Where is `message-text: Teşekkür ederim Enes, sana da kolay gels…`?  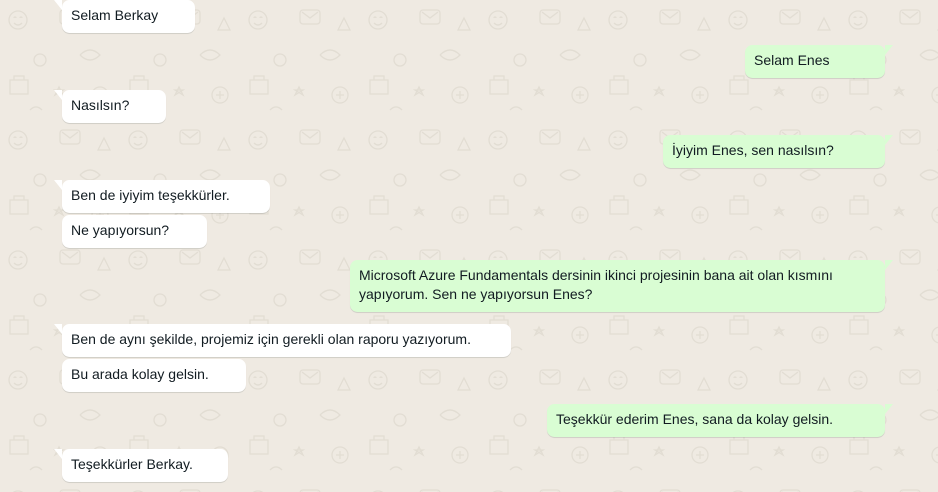 message-text: Teşekkür ederim Enes, sana da kolay gels… is located at coordinates (695, 419).